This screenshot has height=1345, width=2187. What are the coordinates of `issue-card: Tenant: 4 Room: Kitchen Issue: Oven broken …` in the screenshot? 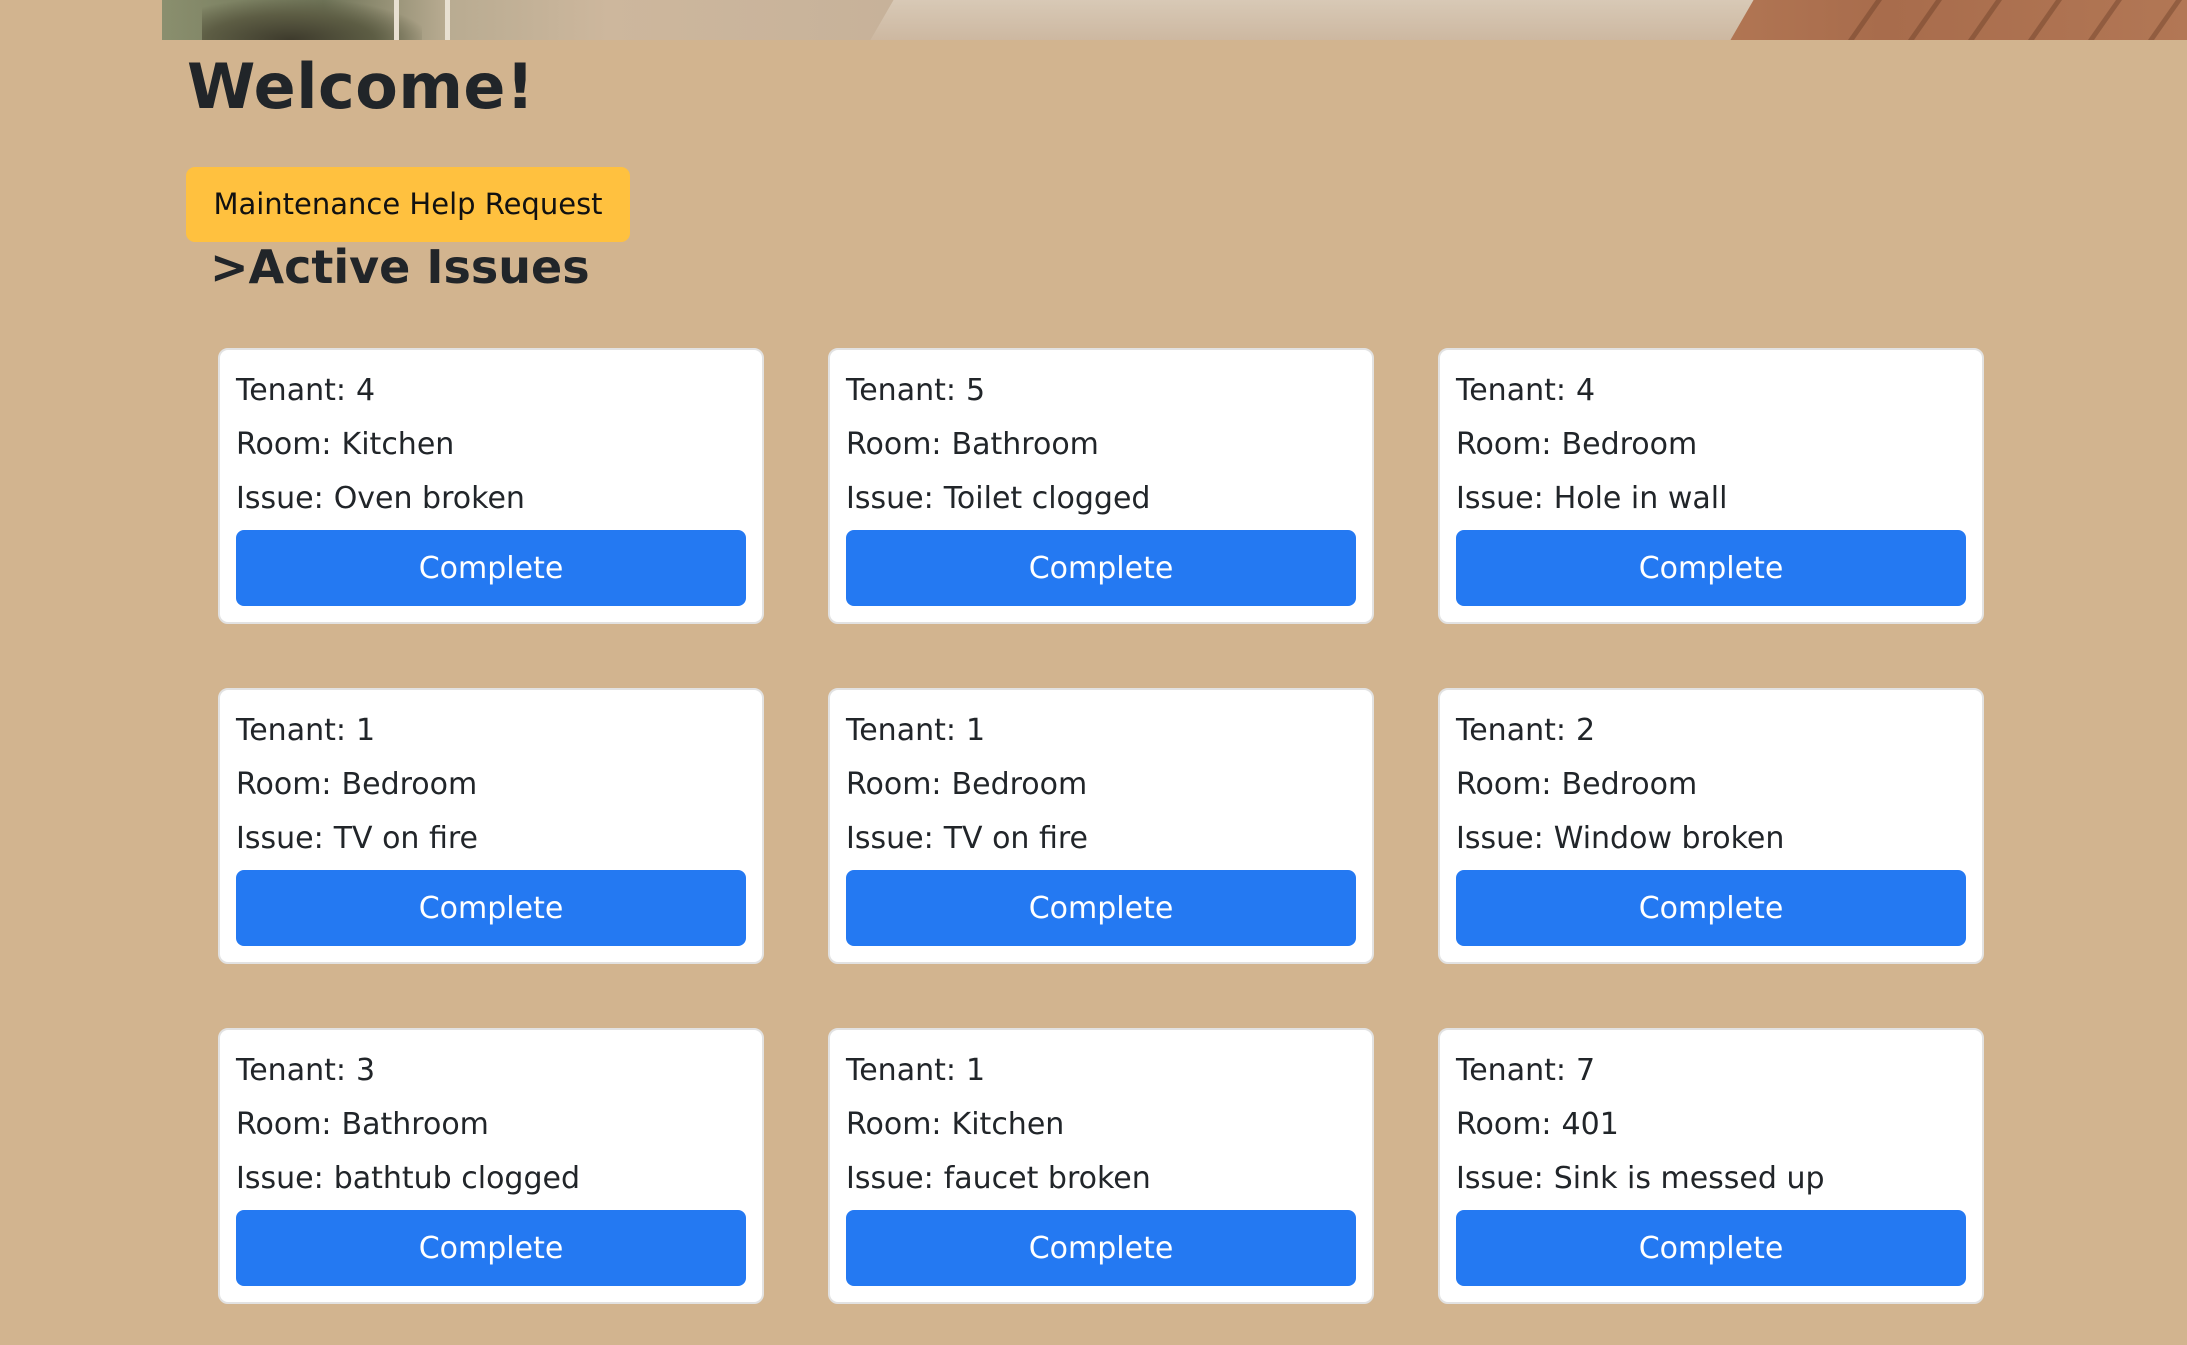 It's located at (491, 486).